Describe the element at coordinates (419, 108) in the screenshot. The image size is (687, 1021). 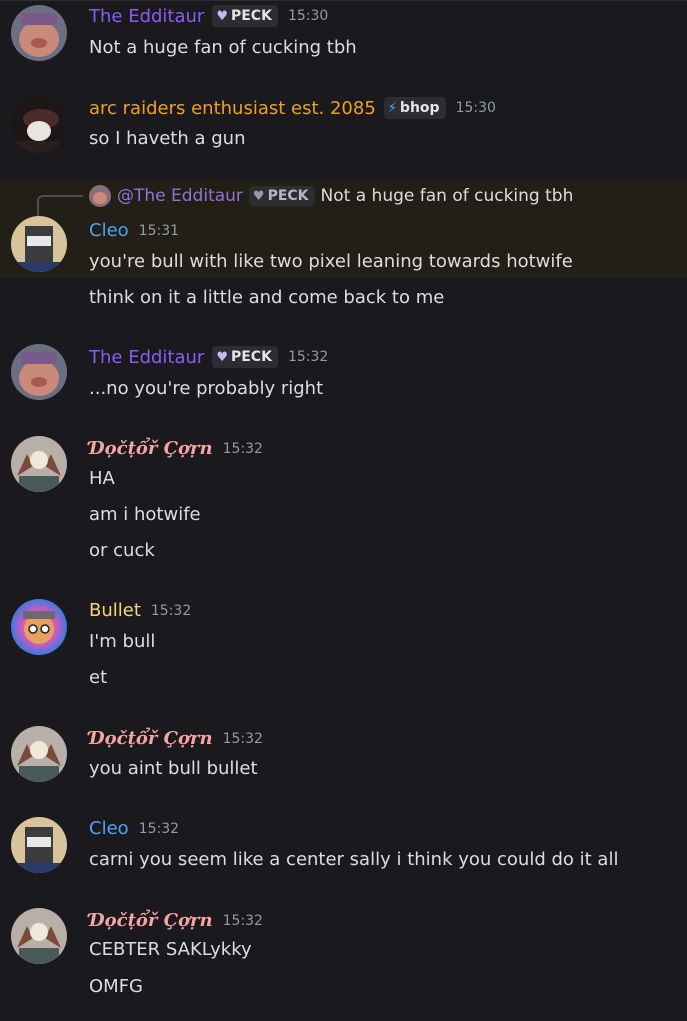
I see `tag-label: bhop` at that location.